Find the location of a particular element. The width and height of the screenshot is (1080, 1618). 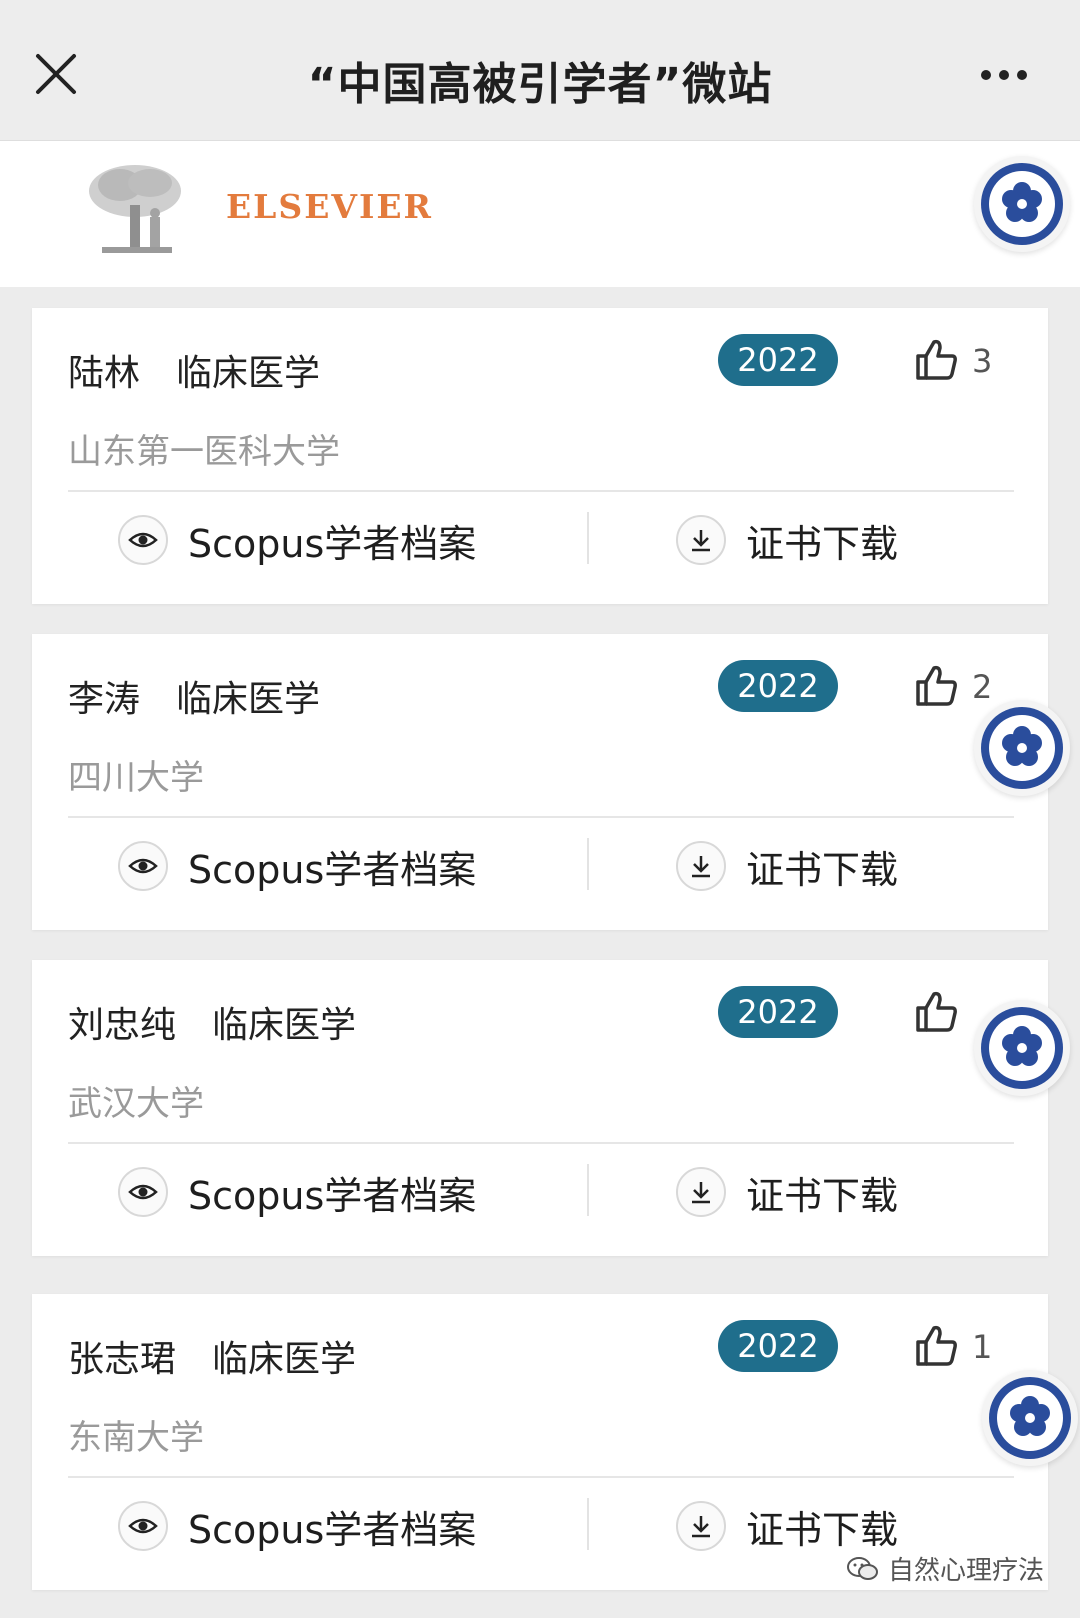

more-icon is located at coordinates (1004, 75).